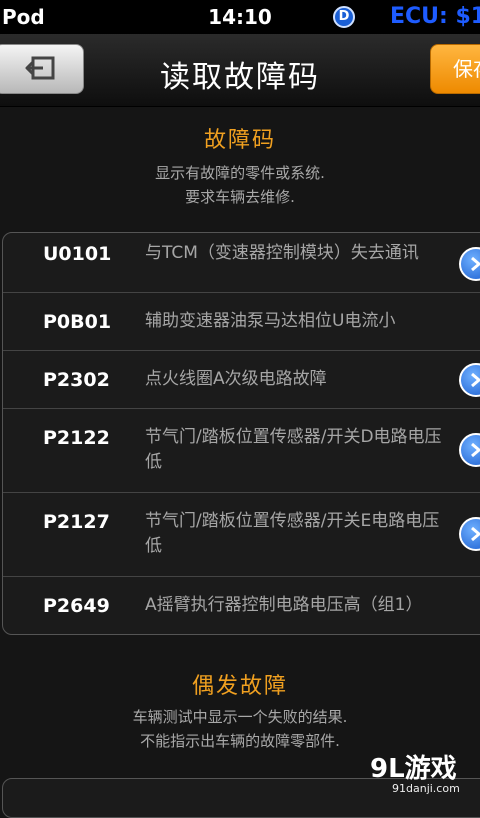 The image size is (480, 818). I want to click on fault-code: U0101, so click(77, 254).